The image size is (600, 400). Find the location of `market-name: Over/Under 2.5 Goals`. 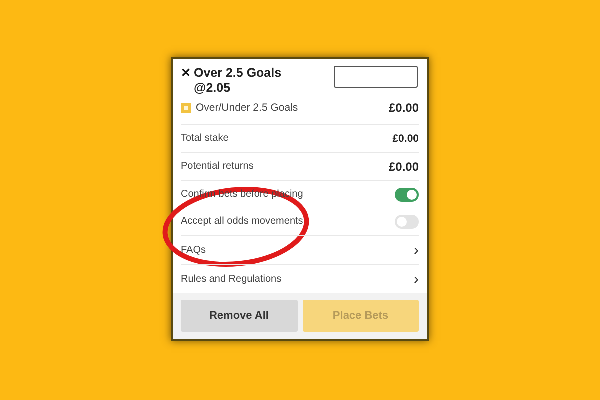

market-name: Over/Under 2.5 Goals is located at coordinates (248, 108).